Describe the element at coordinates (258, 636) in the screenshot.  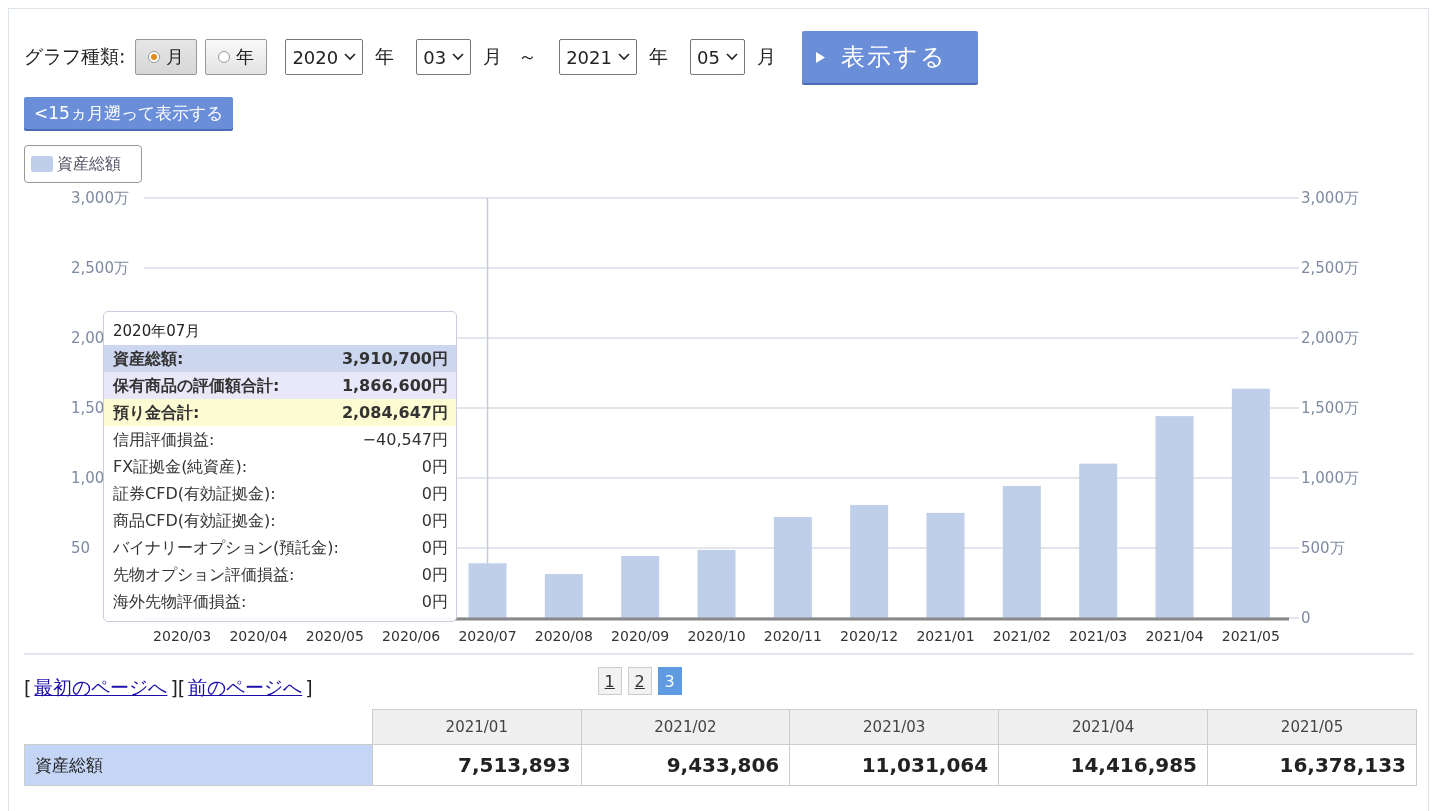
I see `axis-label: 2020/04` at that location.